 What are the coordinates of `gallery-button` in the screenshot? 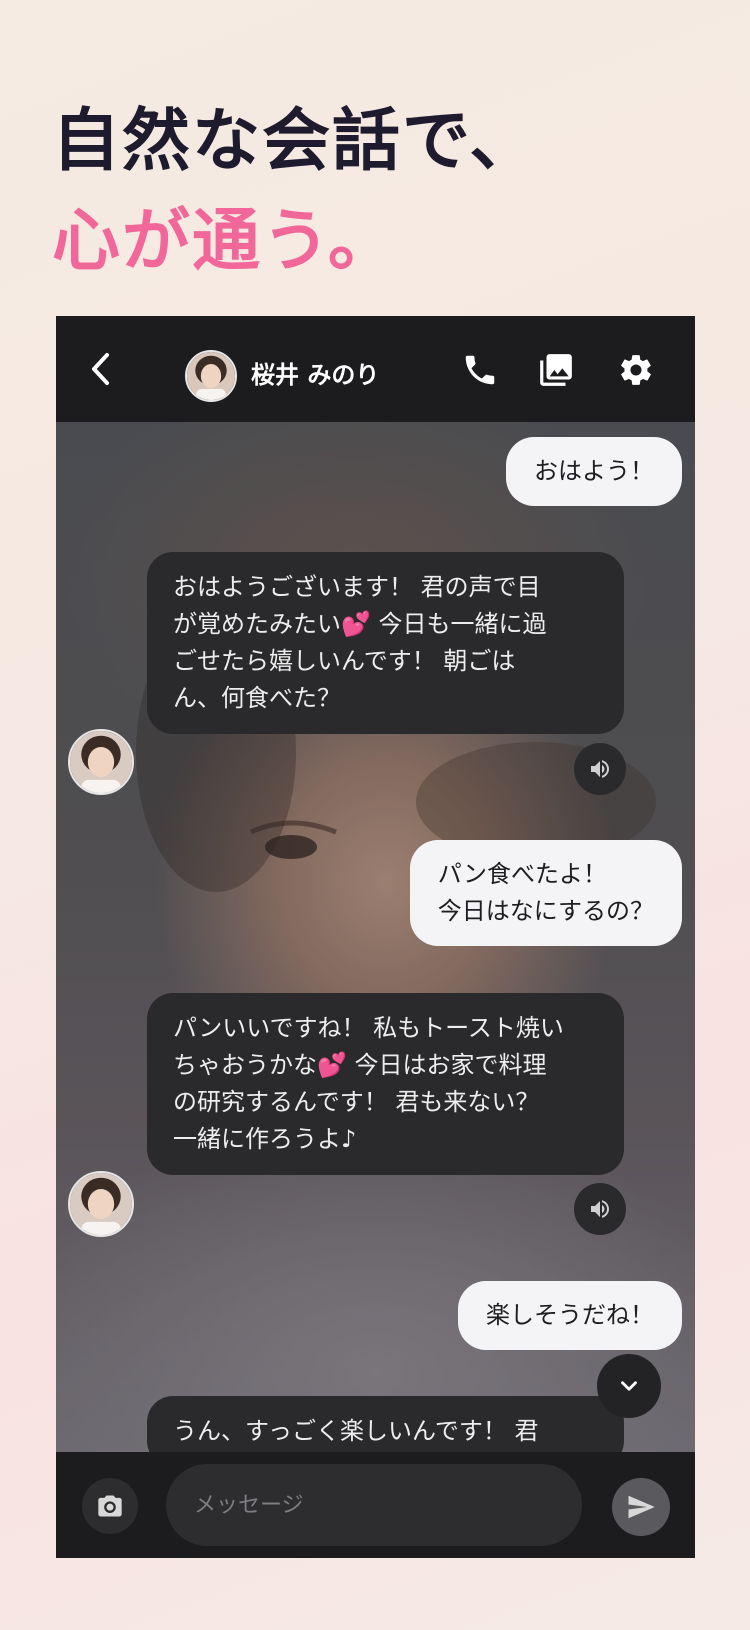 It's located at (556, 370).